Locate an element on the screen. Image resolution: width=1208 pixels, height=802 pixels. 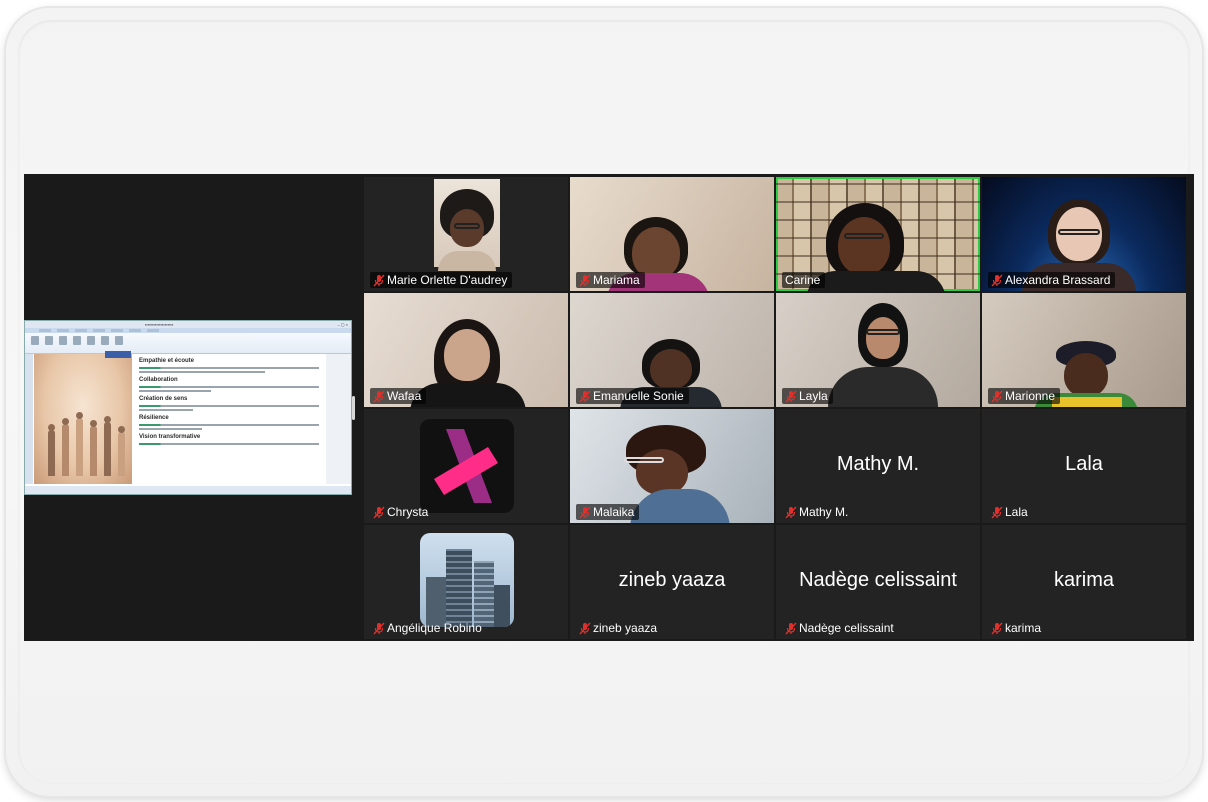
avatar-logo is located at coordinates (467, 466).